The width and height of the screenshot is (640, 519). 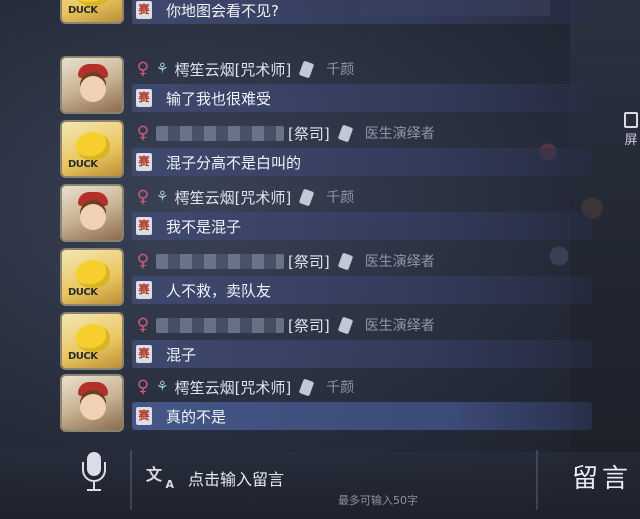 I want to click on message-text: 输了我也很难受, so click(x=219, y=98).